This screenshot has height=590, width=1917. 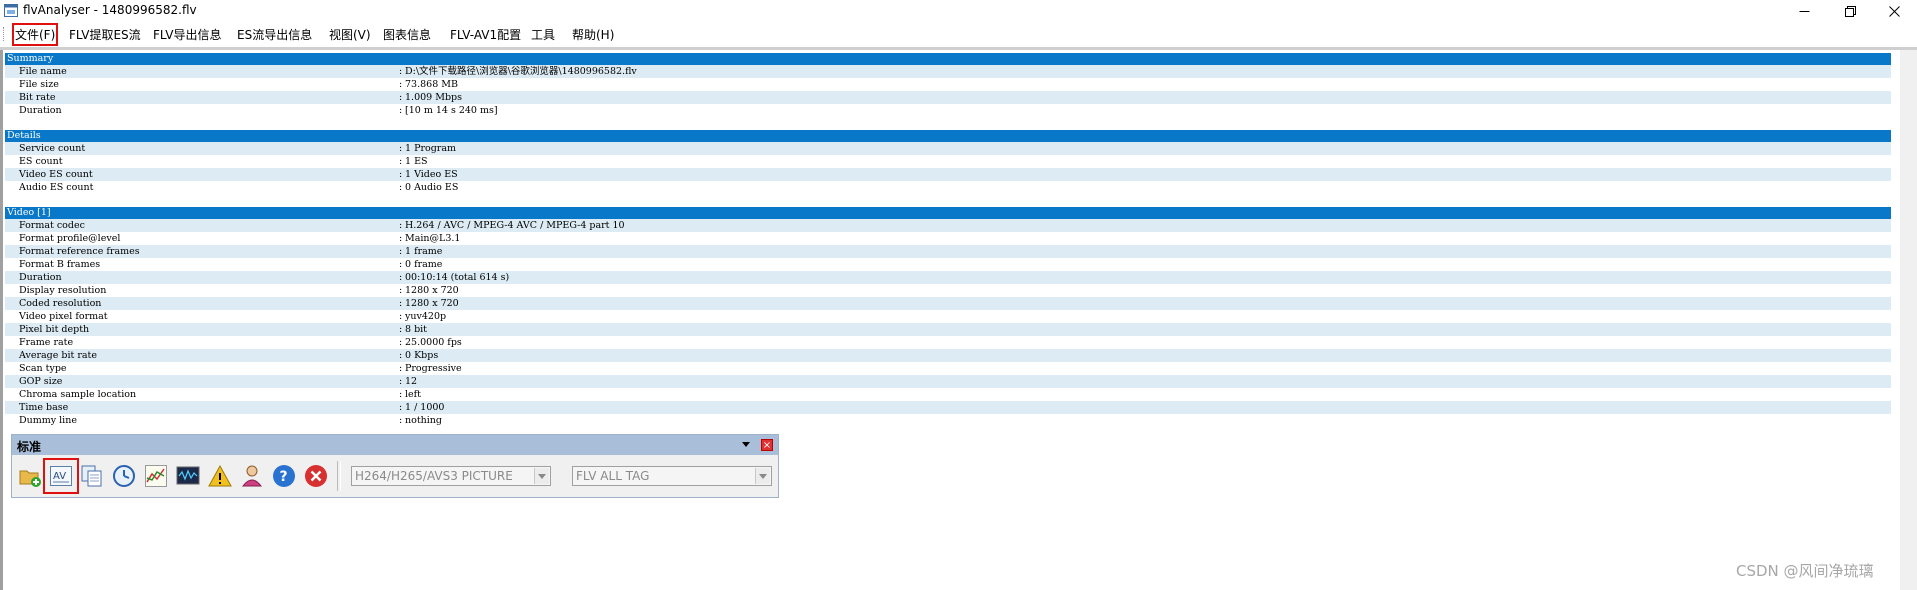 I want to click on menu-separator, so click(x=958, y=48).